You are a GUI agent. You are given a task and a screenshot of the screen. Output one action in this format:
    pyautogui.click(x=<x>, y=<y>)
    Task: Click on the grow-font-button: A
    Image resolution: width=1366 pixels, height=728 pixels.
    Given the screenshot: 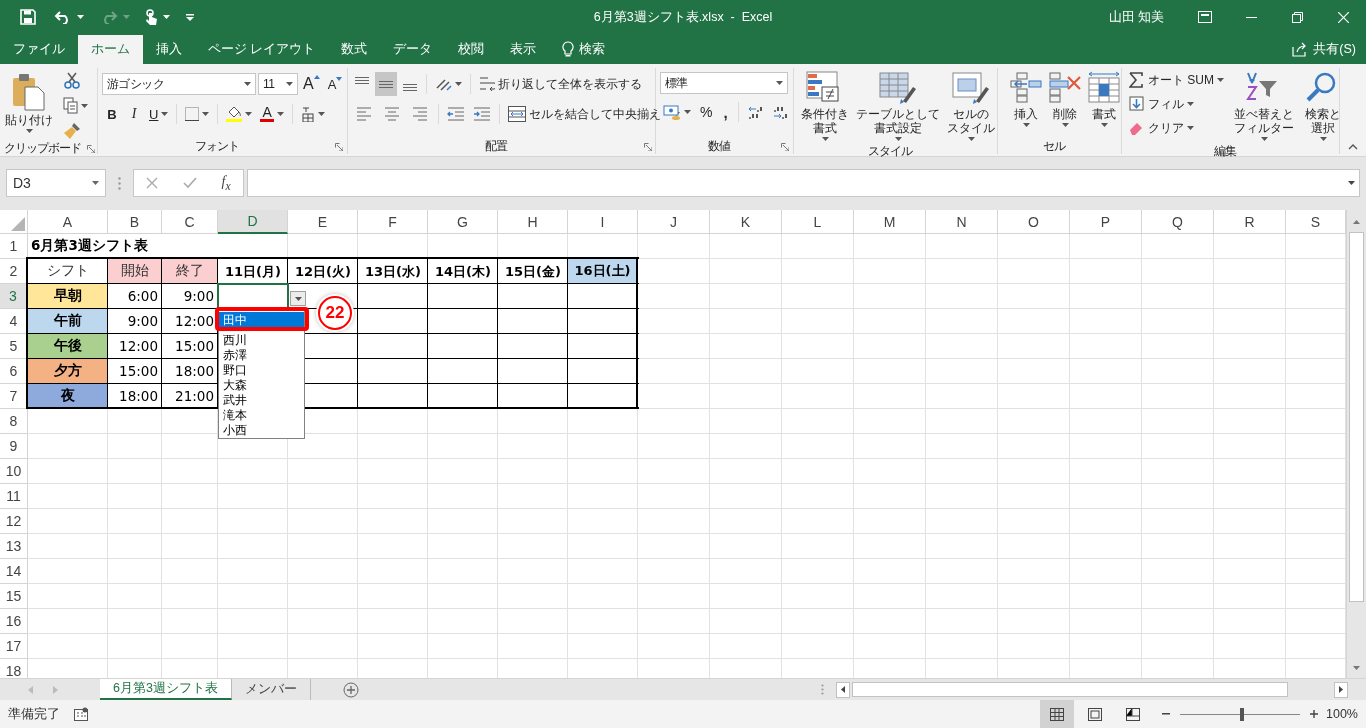 What is the action you would take?
    pyautogui.click(x=311, y=84)
    